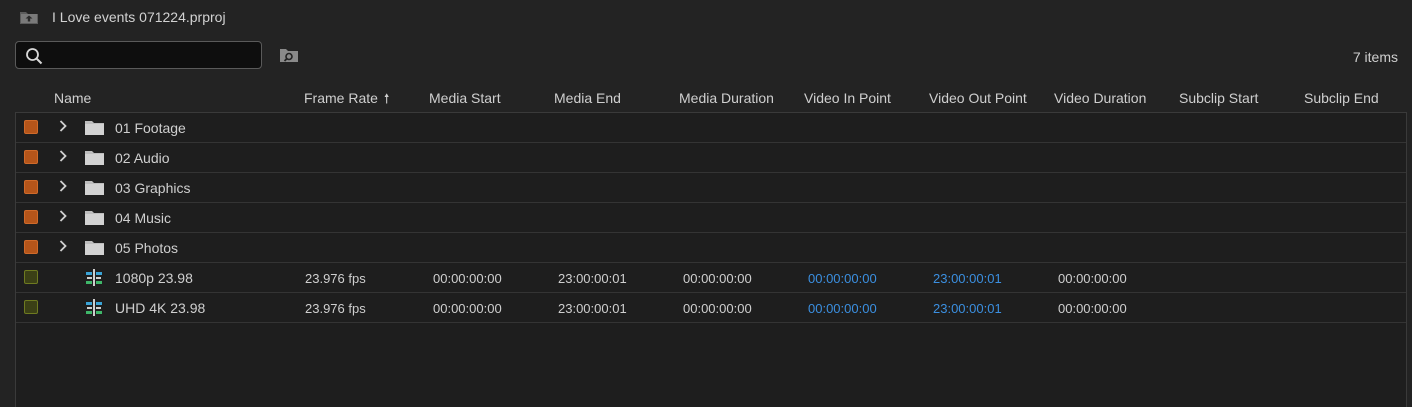 The width and height of the screenshot is (1412, 407). I want to click on project-title-bar: I Love events 071224.prproj, so click(706, 17).